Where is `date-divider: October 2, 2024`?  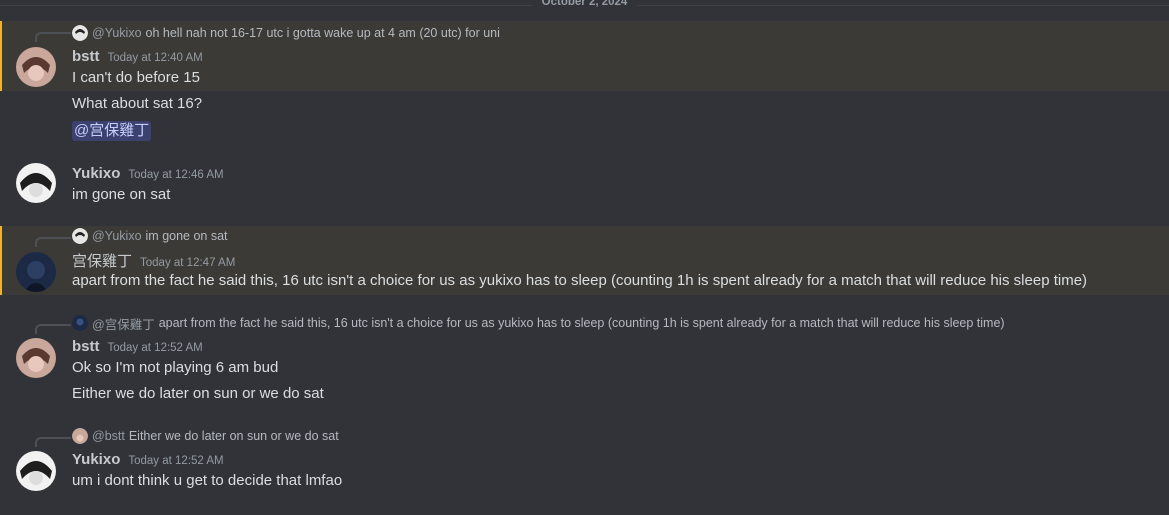 date-divider: October 2, 2024 is located at coordinates (584, 5).